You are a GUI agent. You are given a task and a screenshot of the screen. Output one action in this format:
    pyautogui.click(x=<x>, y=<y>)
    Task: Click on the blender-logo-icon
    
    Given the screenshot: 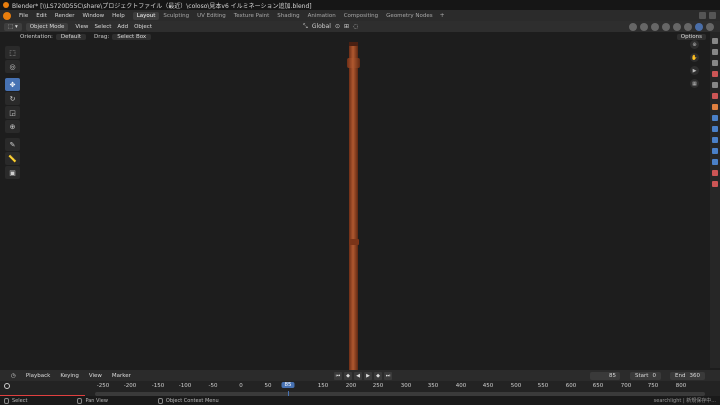 What is the action you would take?
    pyautogui.click(x=6, y=5)
    